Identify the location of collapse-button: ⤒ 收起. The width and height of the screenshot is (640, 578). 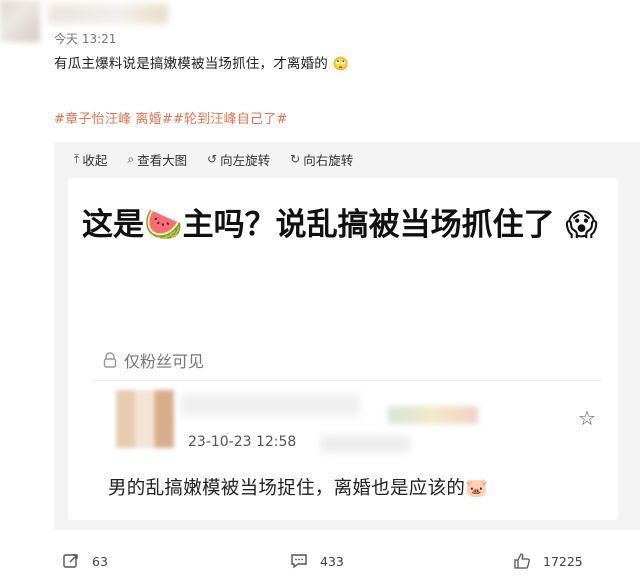
(90, 159).